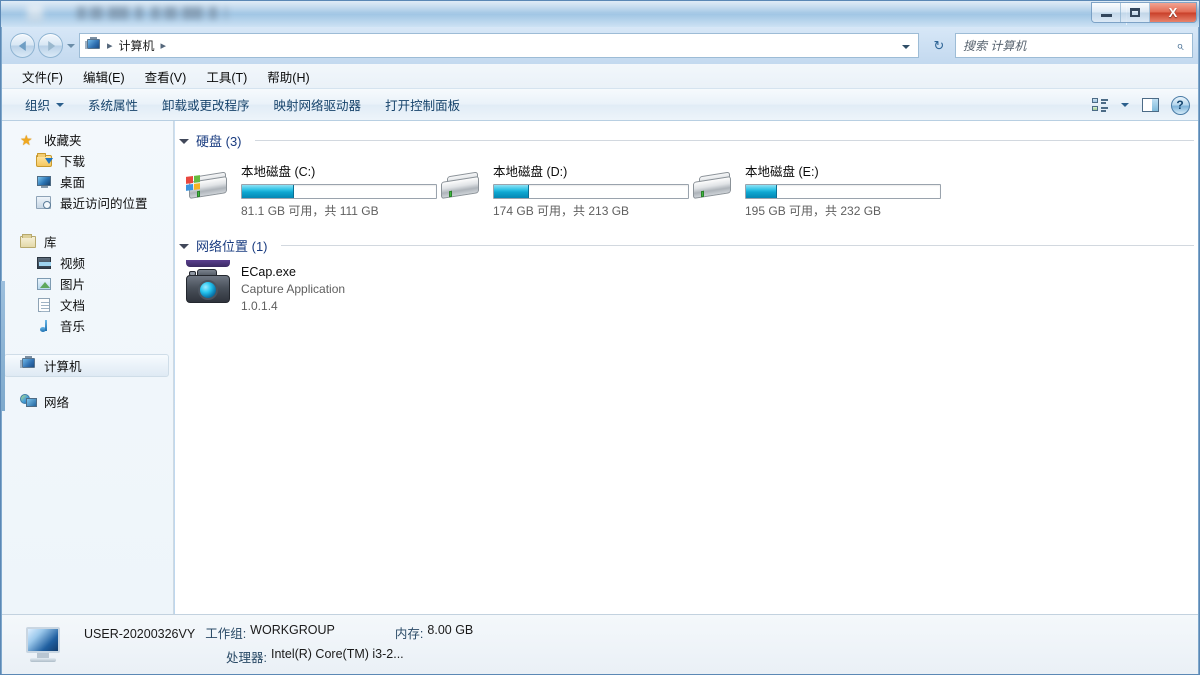 The width and height of the screenshot is (1200, 675). I want to click on sidebar-item-network: 网络, so click(87, 401).